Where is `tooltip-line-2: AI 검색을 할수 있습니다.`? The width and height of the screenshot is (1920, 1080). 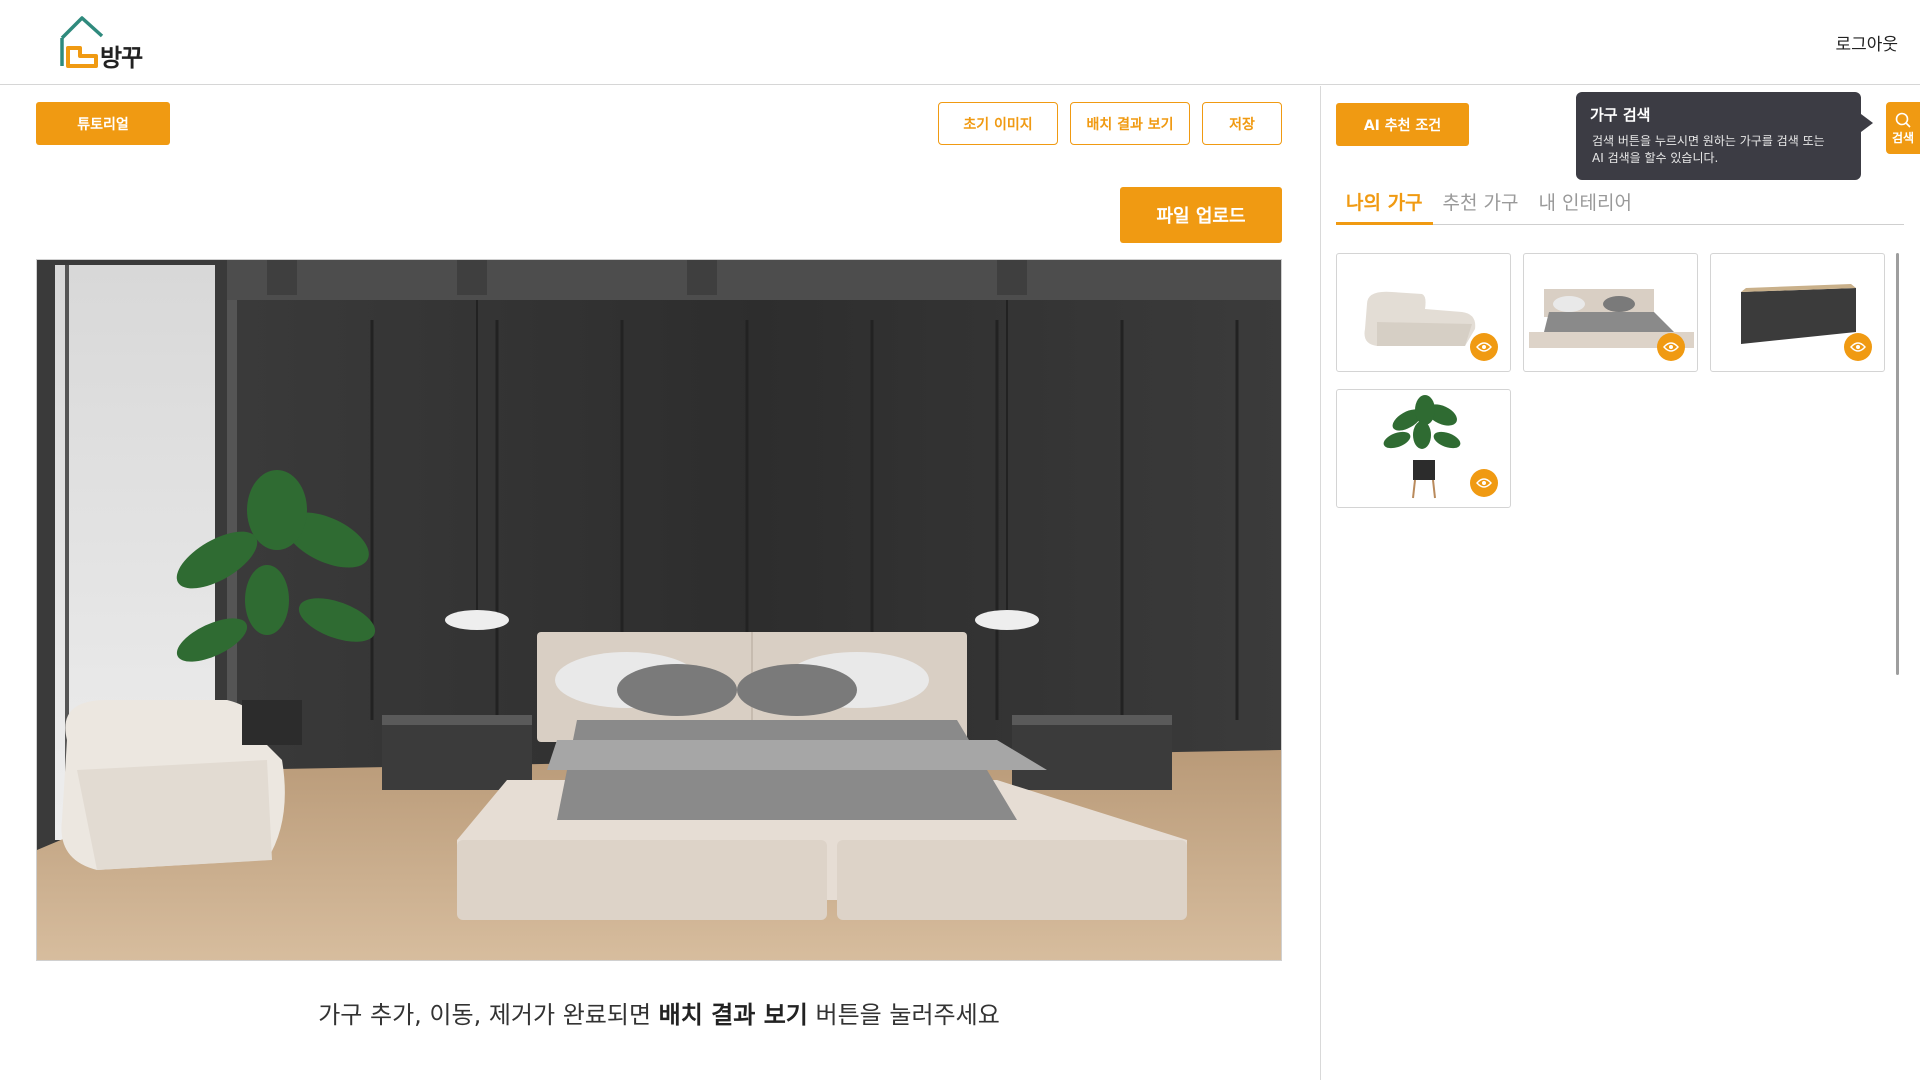 tooltip-line-2: AI 검색을 할수 있습니다. is located at coordinates (1655, 158).